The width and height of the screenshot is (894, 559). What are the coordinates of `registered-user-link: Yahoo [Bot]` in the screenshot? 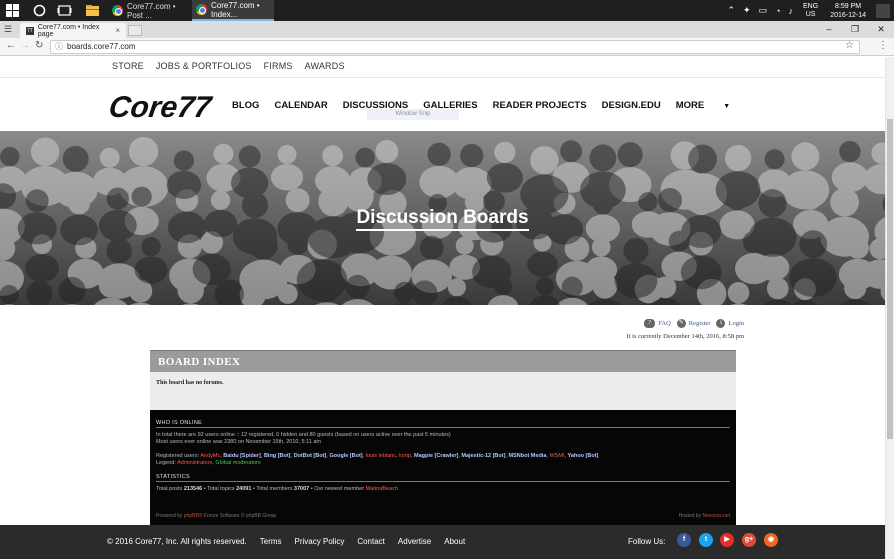 It's located at (583, 456).